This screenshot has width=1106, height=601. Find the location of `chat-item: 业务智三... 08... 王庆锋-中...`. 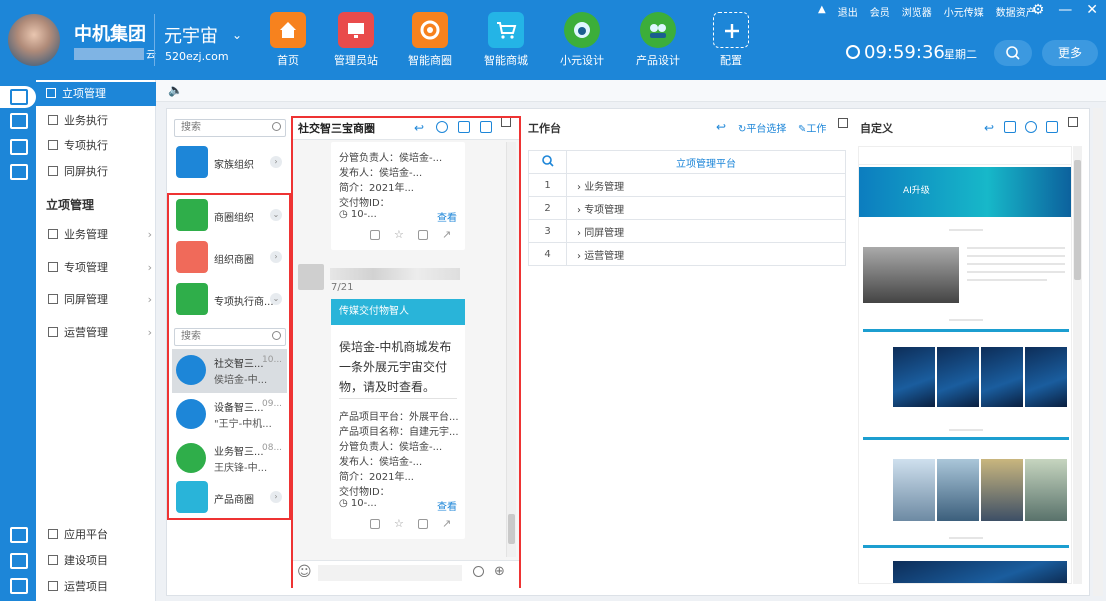

chat-item: 业务智三... 08... 王庆锋-中... is located at coordinates (229, 459).